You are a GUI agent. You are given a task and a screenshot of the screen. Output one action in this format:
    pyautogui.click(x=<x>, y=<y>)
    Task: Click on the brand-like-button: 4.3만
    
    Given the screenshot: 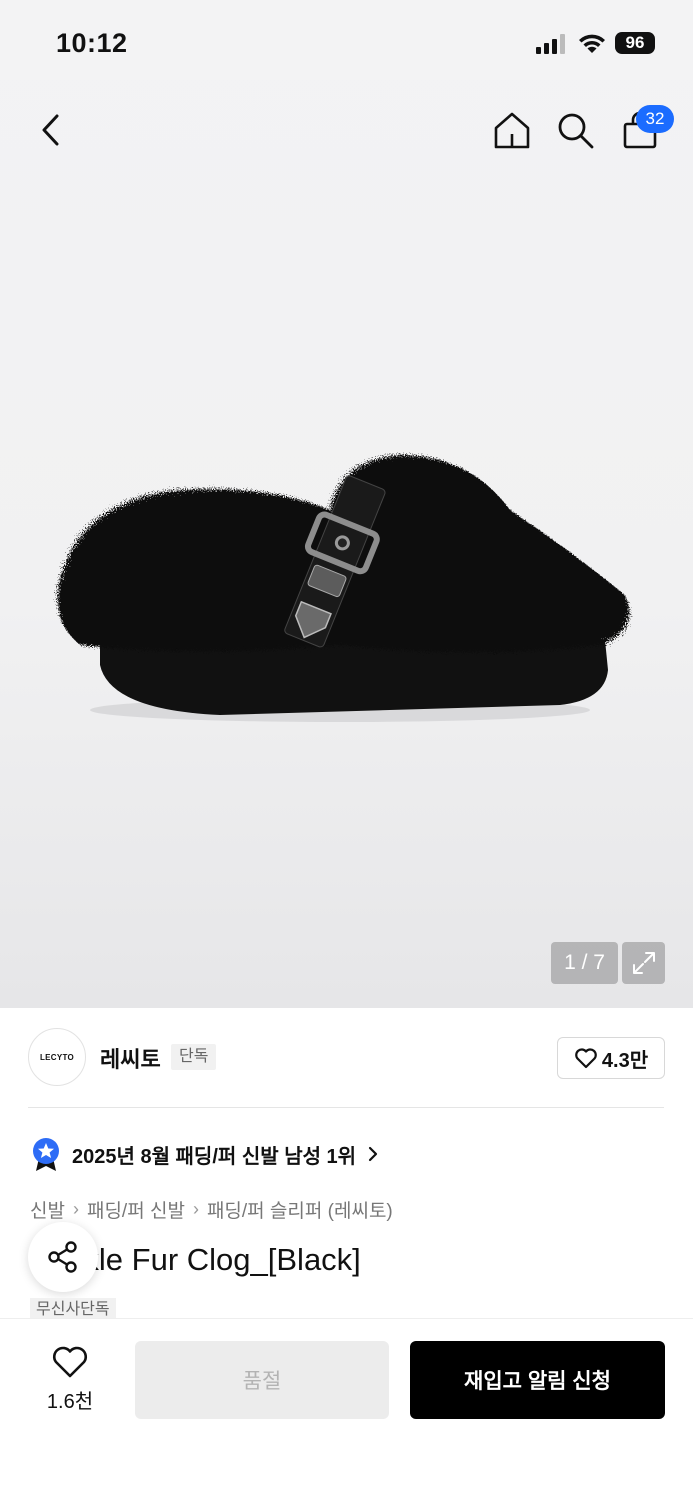 What is the action you would take?
    pyautogui.click(x=611, y=1058)
    